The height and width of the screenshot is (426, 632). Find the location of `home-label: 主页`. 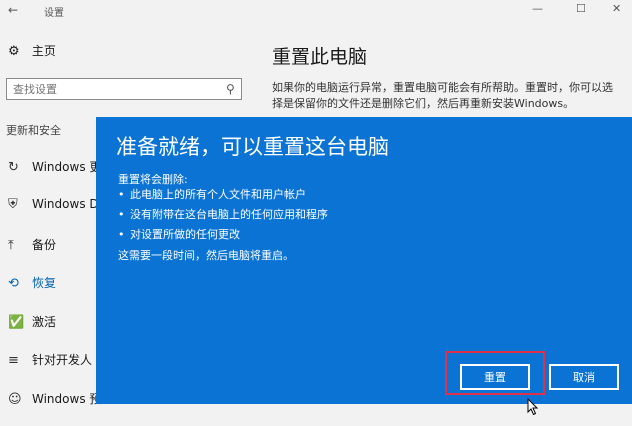

home-label: 主页 is located at coordinates (43, 51).